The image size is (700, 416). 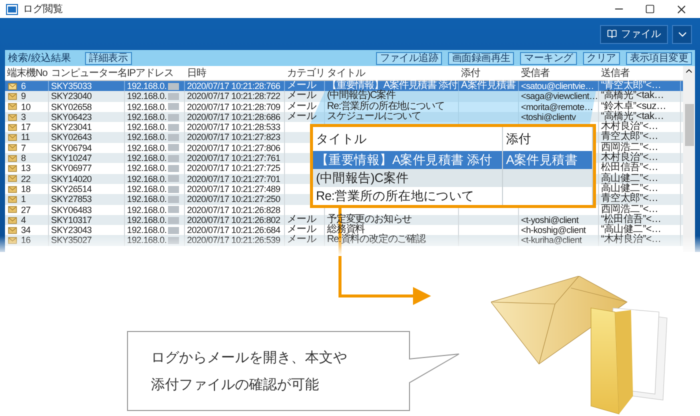 What do you see at coordinates (23, 96) in the screenshot?
I see `terminal-number: 9` at bounding box center [23, 96].